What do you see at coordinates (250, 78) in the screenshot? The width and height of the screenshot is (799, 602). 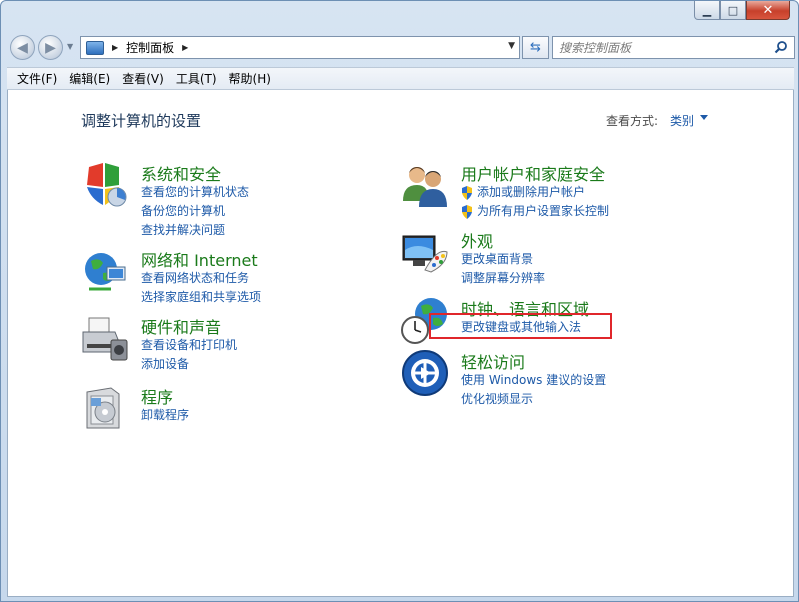 I see `menu-help: 帮助(H)` at bounding box center [250, 78].